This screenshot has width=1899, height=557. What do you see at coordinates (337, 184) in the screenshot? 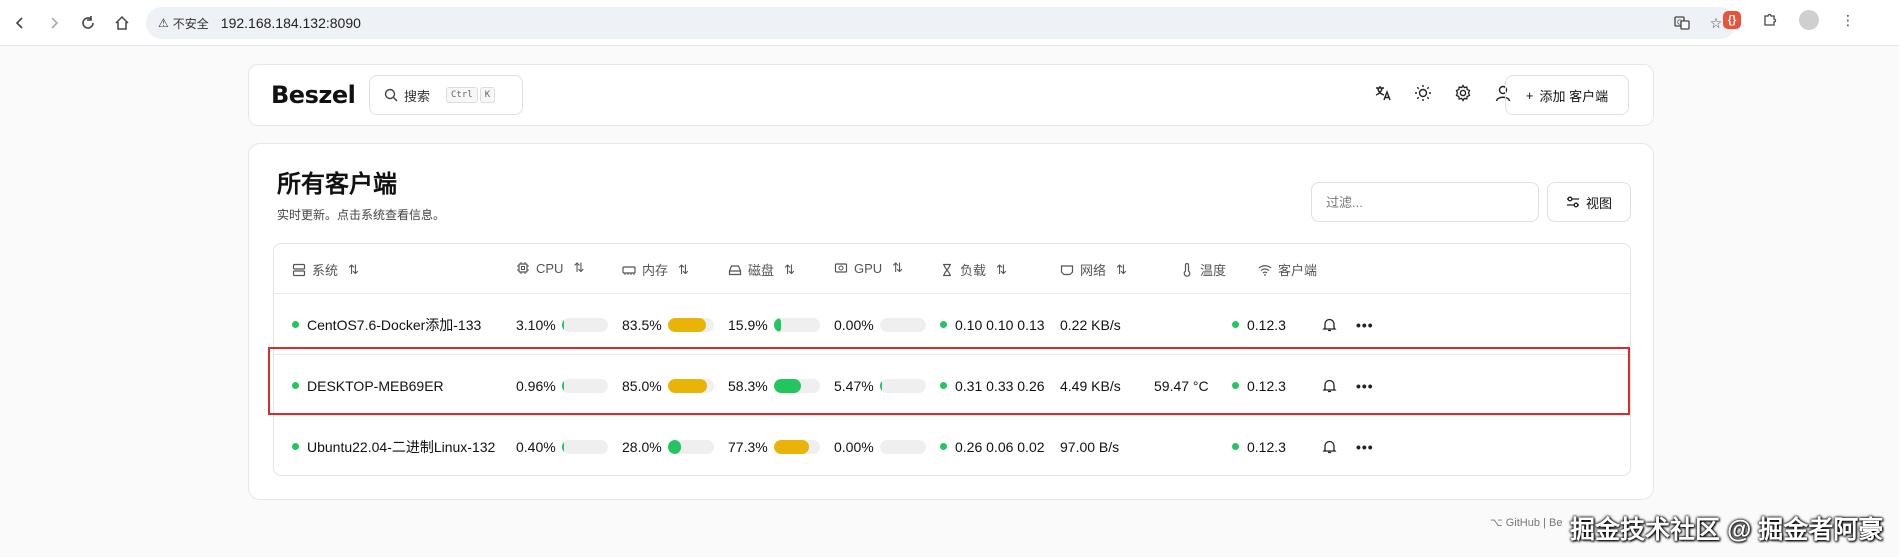
I see `page-title: 所有客户端` at bounding box center [337, 184].